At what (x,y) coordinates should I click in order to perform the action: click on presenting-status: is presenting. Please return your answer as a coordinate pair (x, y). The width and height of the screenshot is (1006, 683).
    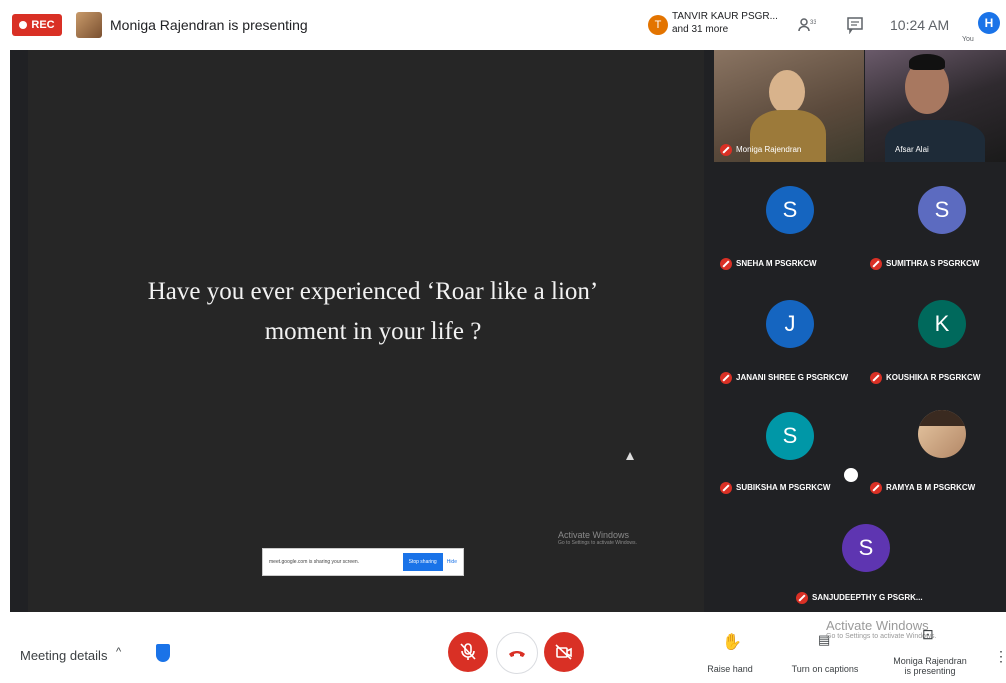
    Looking at the image, I should click on (930, 671).